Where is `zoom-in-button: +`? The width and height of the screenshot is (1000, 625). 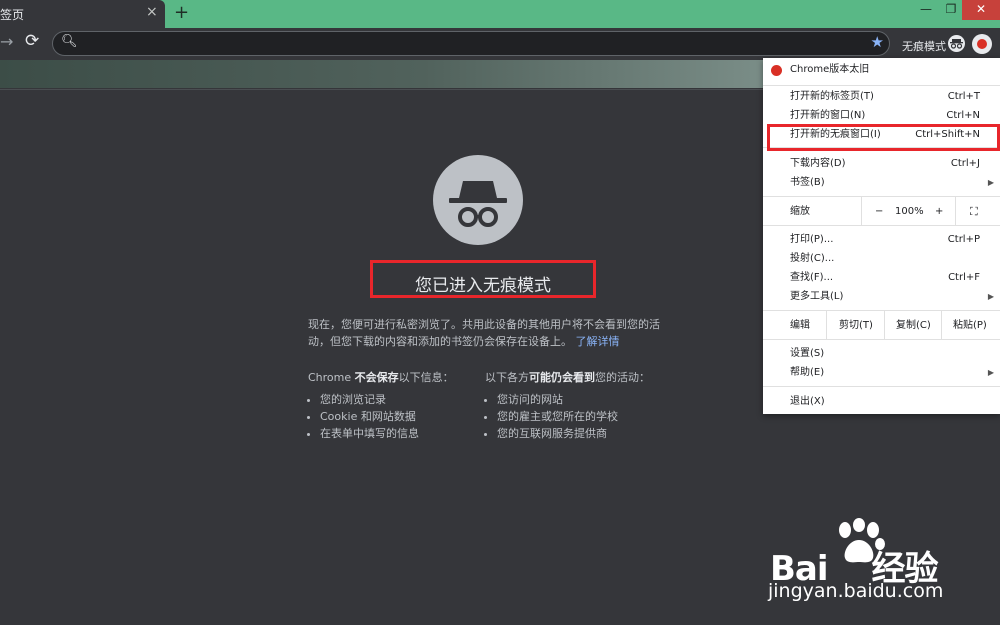
zoom-in-button: + is located at coordinates (939, 211).